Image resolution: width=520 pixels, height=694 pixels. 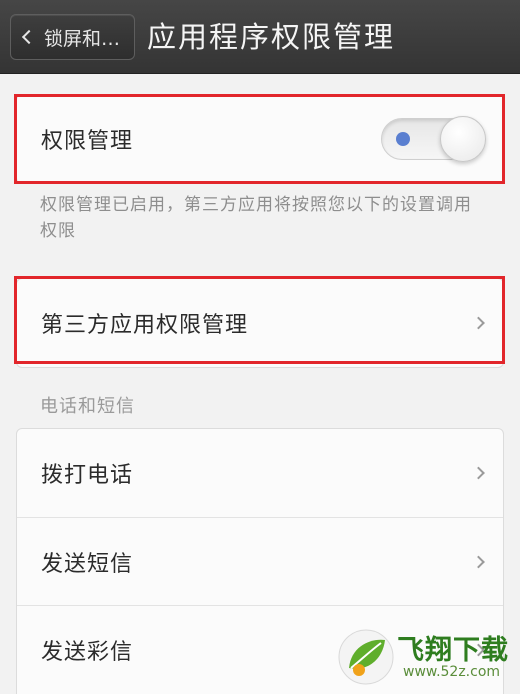 What do you see at coordinates (271, 37) in the screenshot?
I see `page-title: 应用程序权限管理` at bounding box center [271, 37].